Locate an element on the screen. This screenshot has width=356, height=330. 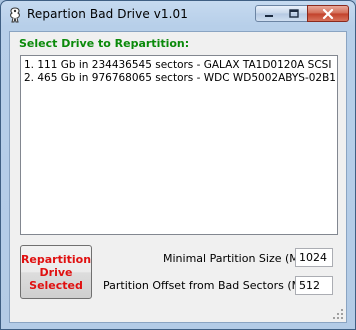
resize-grip-icon is located at coordinates (338, 314).